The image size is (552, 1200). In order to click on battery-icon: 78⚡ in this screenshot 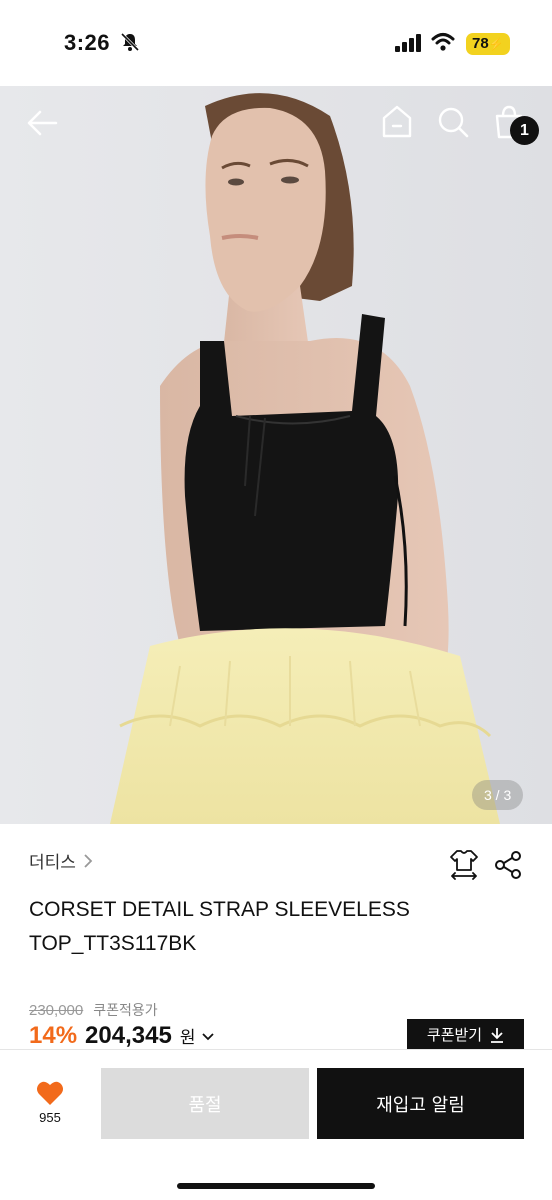, I will do `click(488, 44)`.